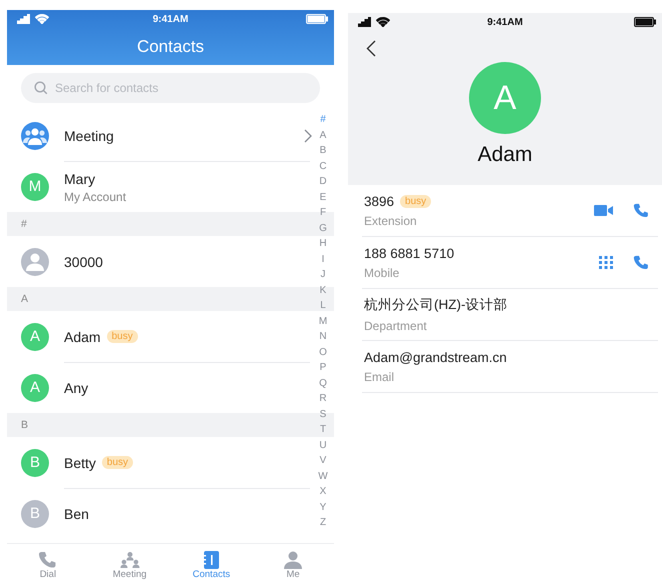 This screenshot has height=580, width=662. Describe the element at coordinates (76, 388) in the screenshot. I see `contact-name: Any` at that location.